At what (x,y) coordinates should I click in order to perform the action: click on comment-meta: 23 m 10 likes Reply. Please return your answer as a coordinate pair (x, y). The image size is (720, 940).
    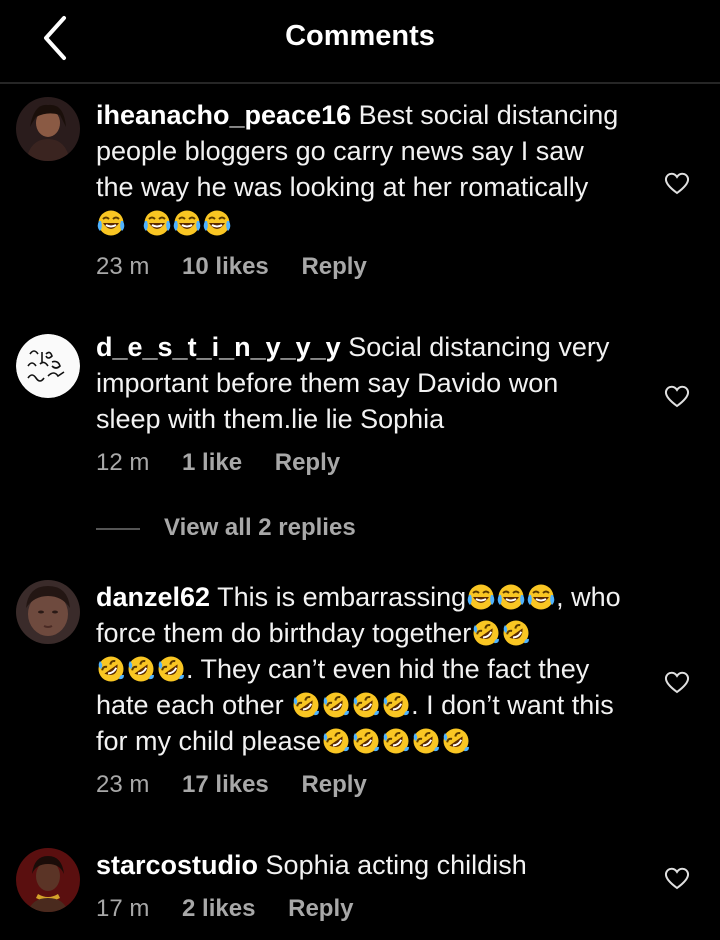
    Looking at the image, I should click on (244, 267).